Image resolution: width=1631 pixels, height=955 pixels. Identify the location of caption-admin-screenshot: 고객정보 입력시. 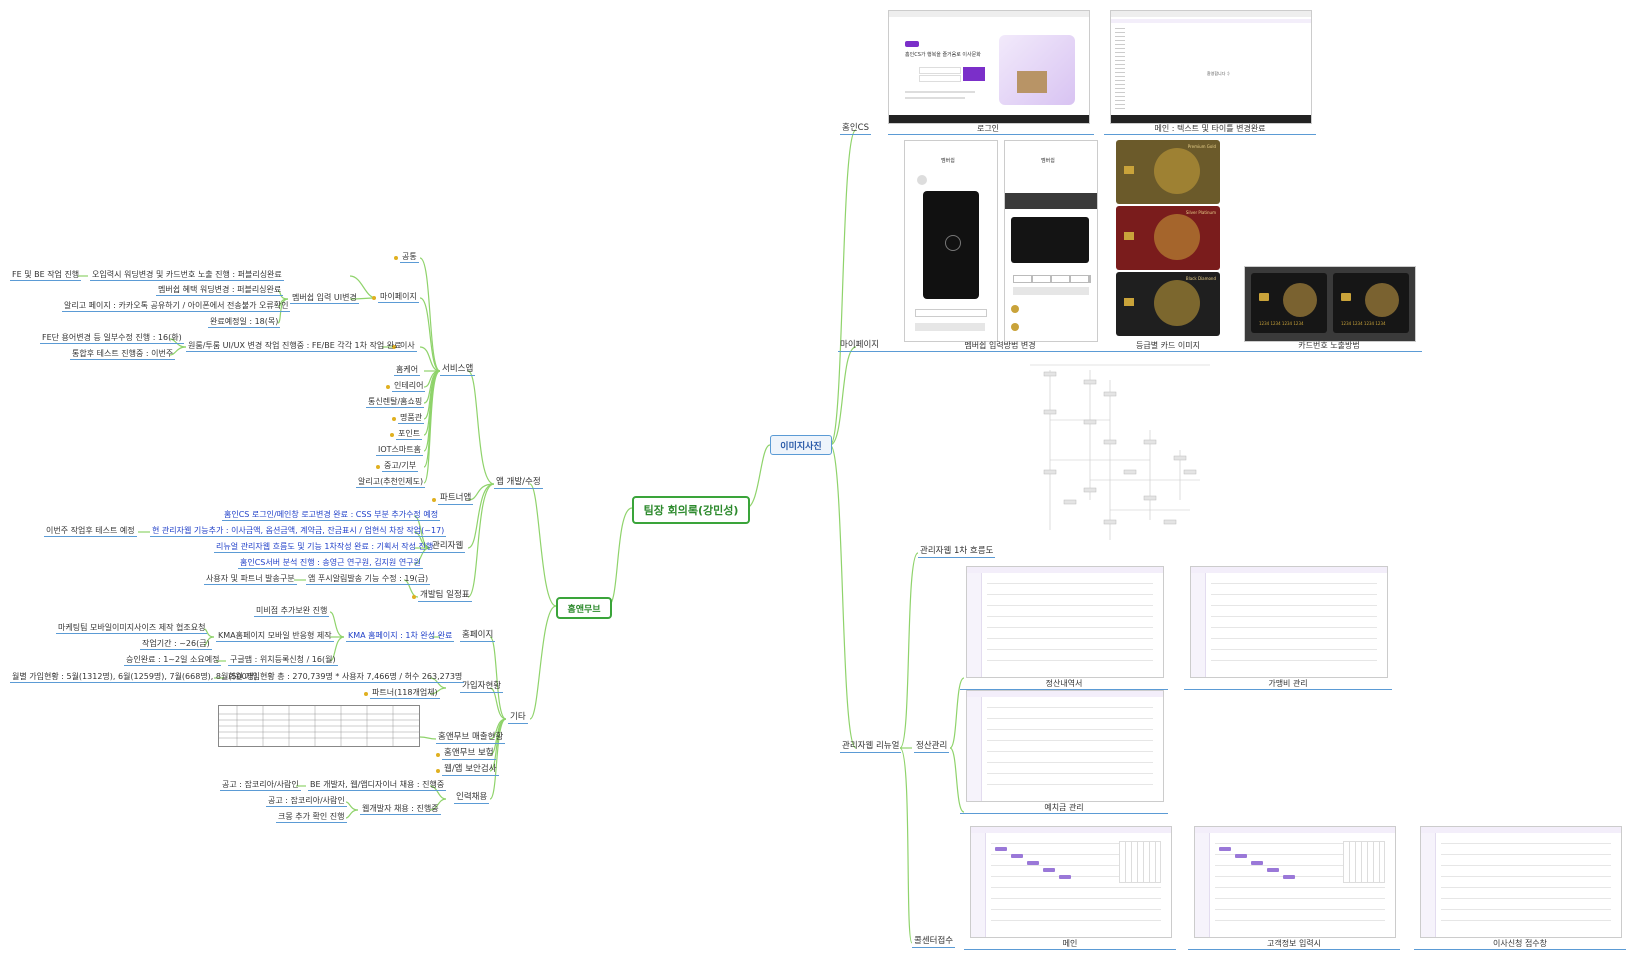
(1294, 943).